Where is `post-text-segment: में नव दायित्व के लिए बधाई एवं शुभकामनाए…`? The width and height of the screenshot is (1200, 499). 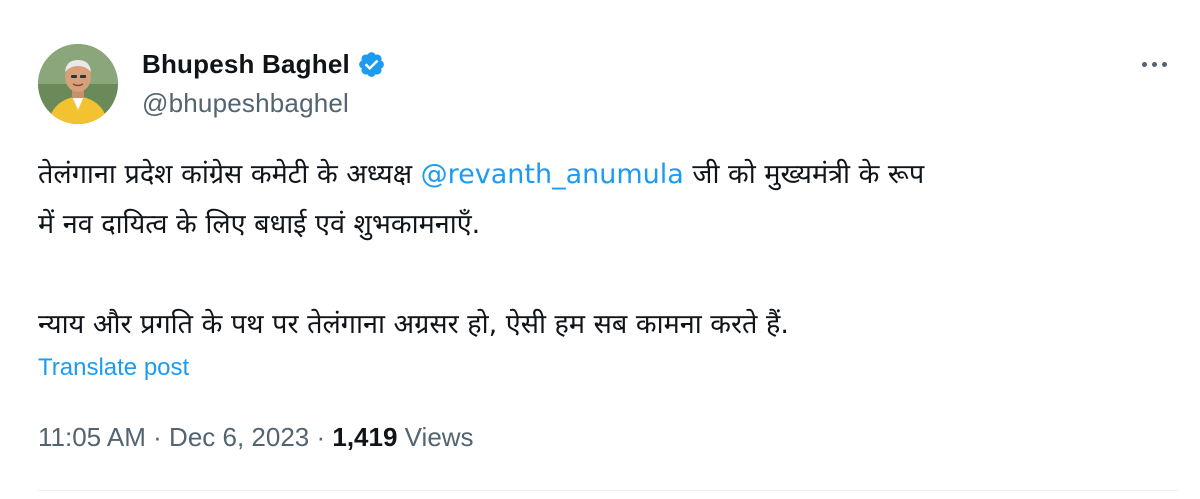
post-text-segment: में नव दायित्व के लिए बधाई एवं शुभकामनाए… is located at coordinates (259, 224).